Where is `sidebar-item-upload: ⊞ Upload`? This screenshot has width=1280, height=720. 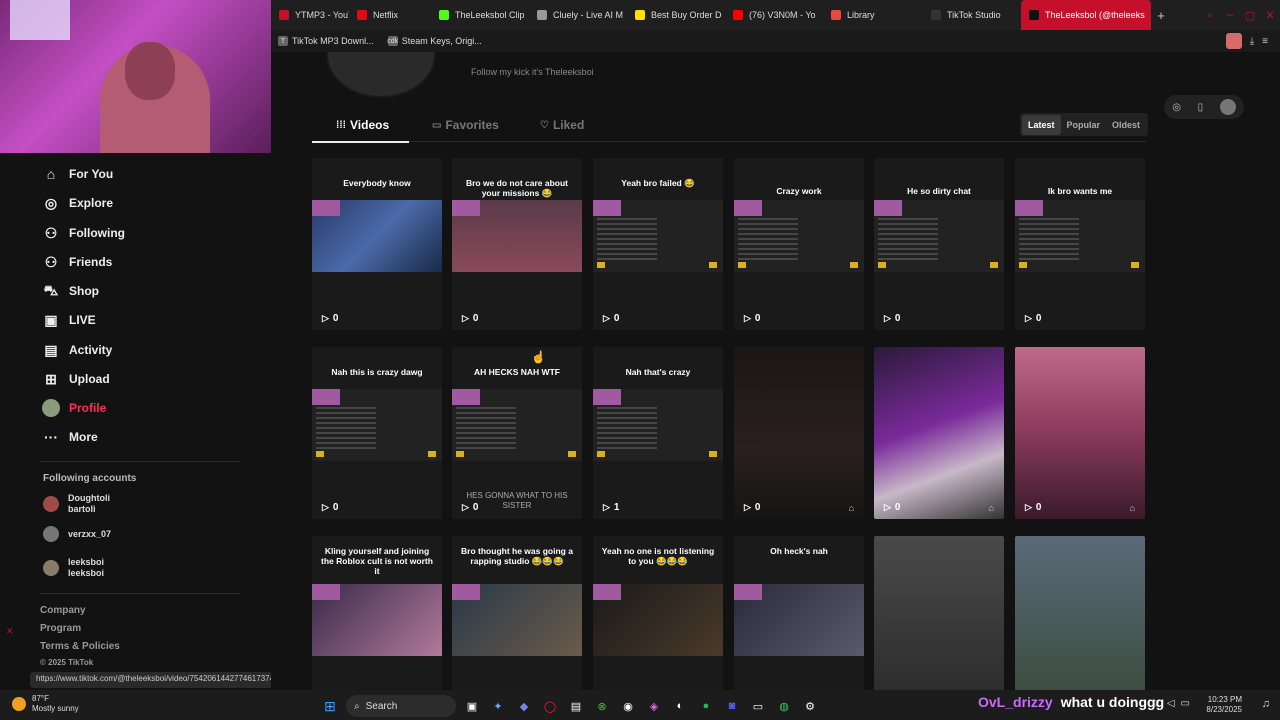
sidebar-item-upload: ⊞ Upload is located at coordinates (76, 379).